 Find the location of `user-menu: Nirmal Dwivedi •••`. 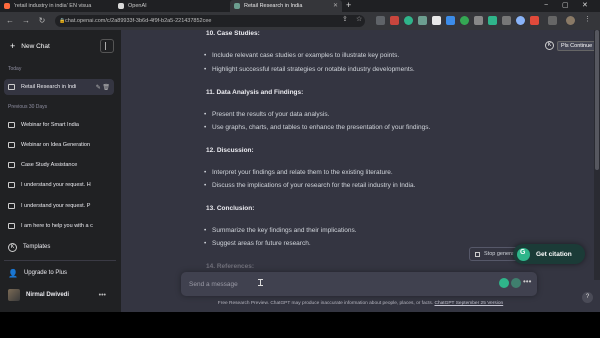

user-menu: Nirmal Dwivedi ••• is located at coordinates (59, 295).